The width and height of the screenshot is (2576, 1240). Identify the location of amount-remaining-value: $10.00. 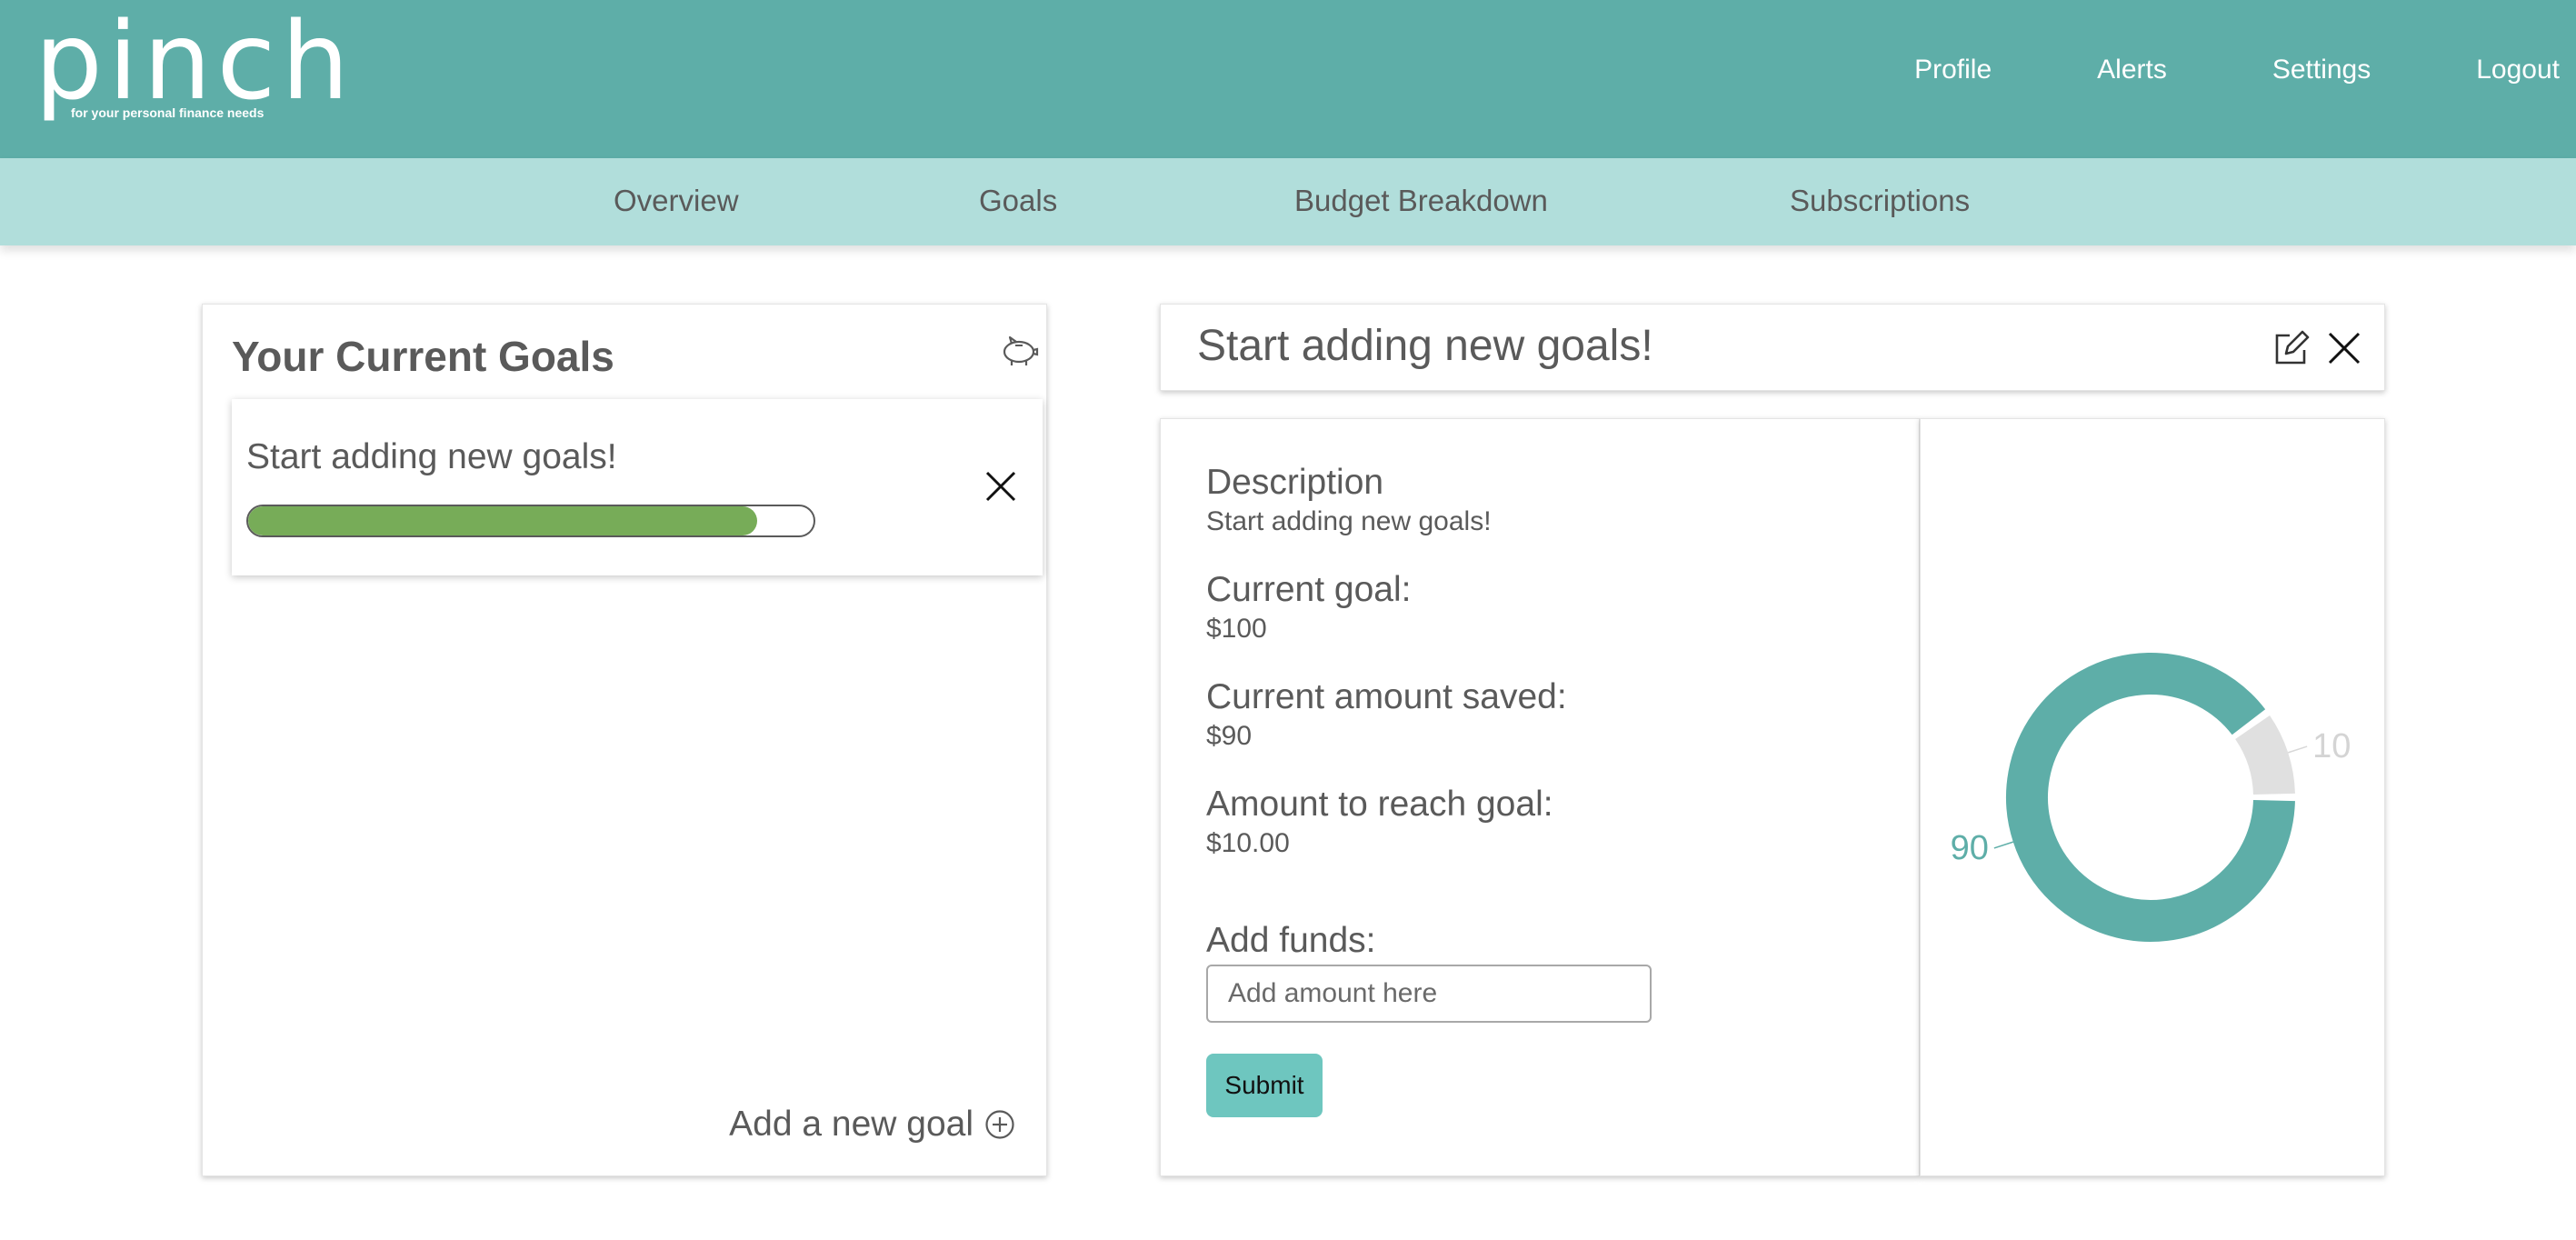
(1248, 843).